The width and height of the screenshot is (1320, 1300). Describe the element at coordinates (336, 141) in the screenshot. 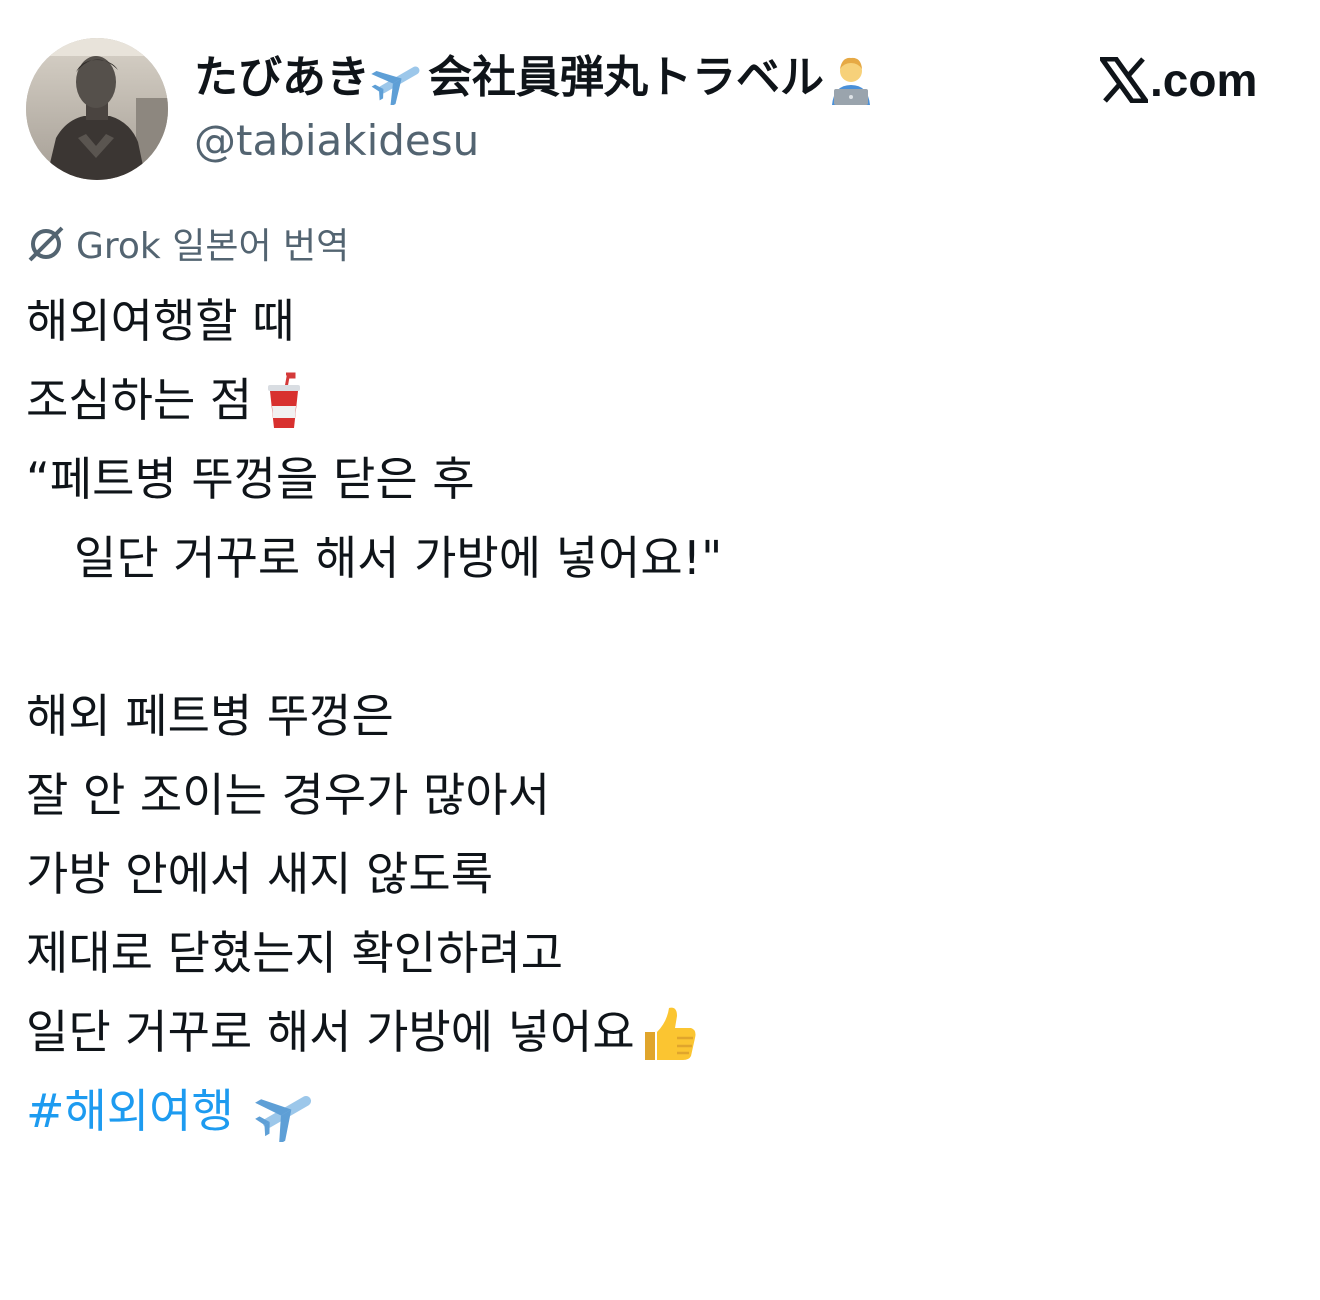

I see `user-handle: @tabiakidesu` at that location.